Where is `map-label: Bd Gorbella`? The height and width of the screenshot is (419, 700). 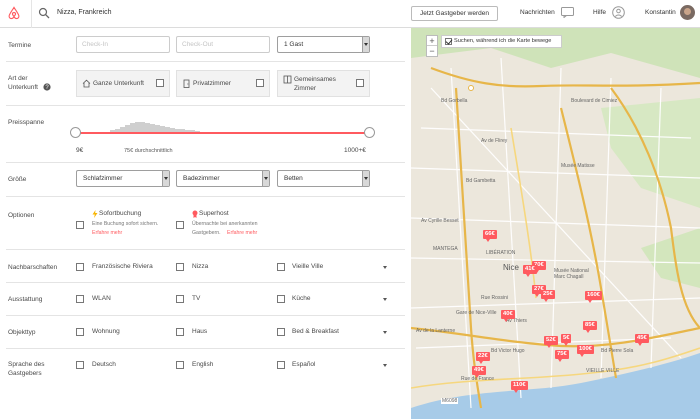 map-label: Bd Gorbella is located at coordinates (454, 101).